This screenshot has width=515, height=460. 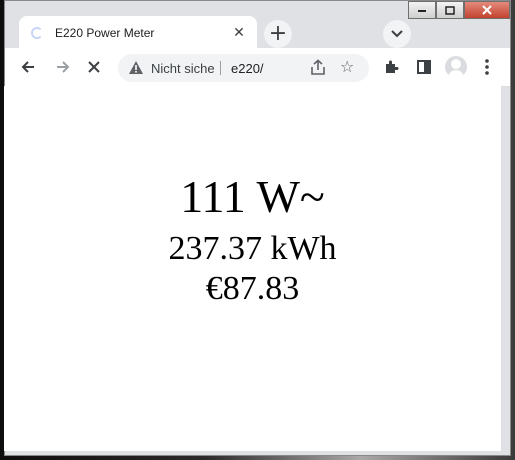 I want to click on chevron-down-icon, so click(x=397, y=34).